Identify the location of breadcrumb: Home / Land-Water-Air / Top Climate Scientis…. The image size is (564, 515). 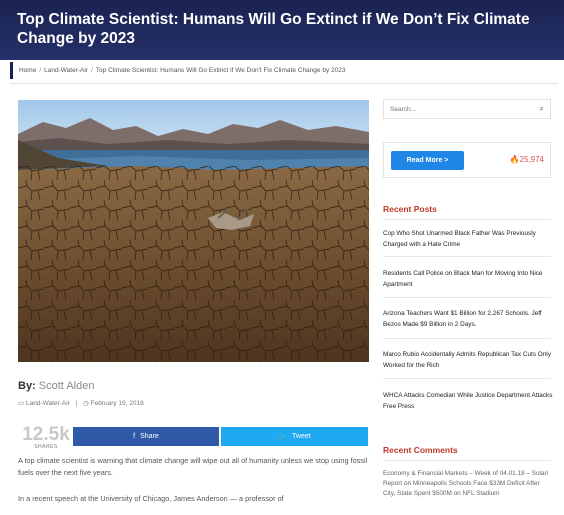
(287, 70).